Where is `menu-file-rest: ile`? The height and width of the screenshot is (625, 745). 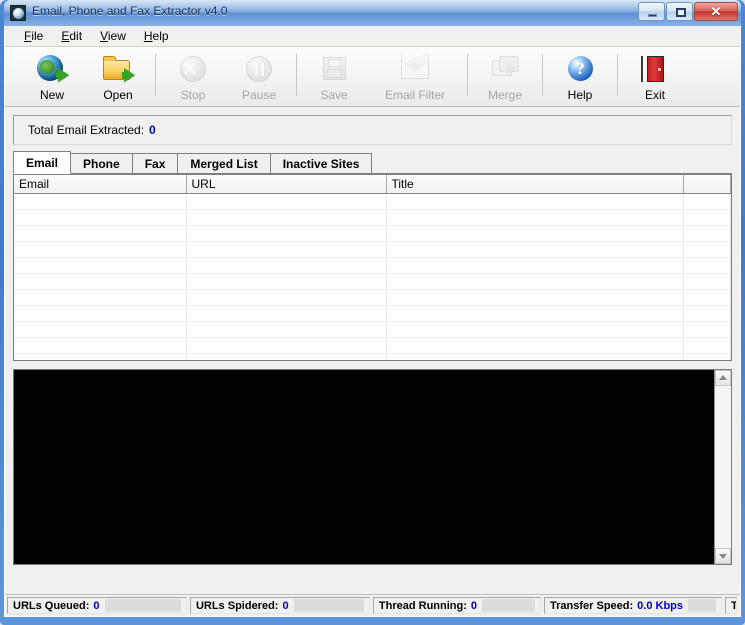 menu-file-rest: ile is located at coordinates (37, 36).